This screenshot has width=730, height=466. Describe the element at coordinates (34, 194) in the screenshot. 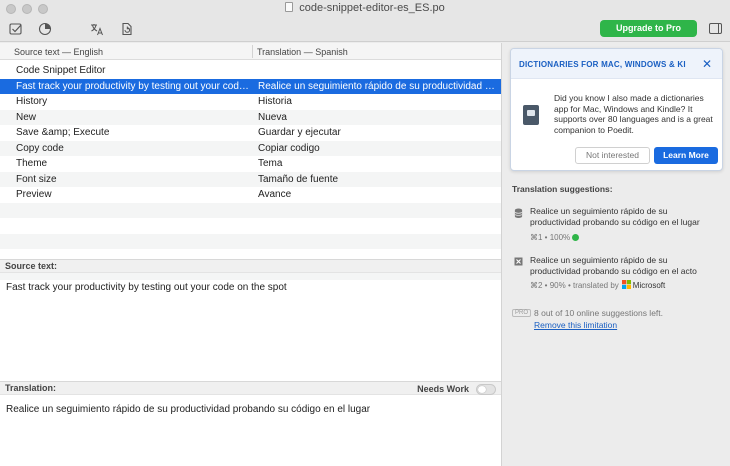

I see `source-cell: Preview` at that location.